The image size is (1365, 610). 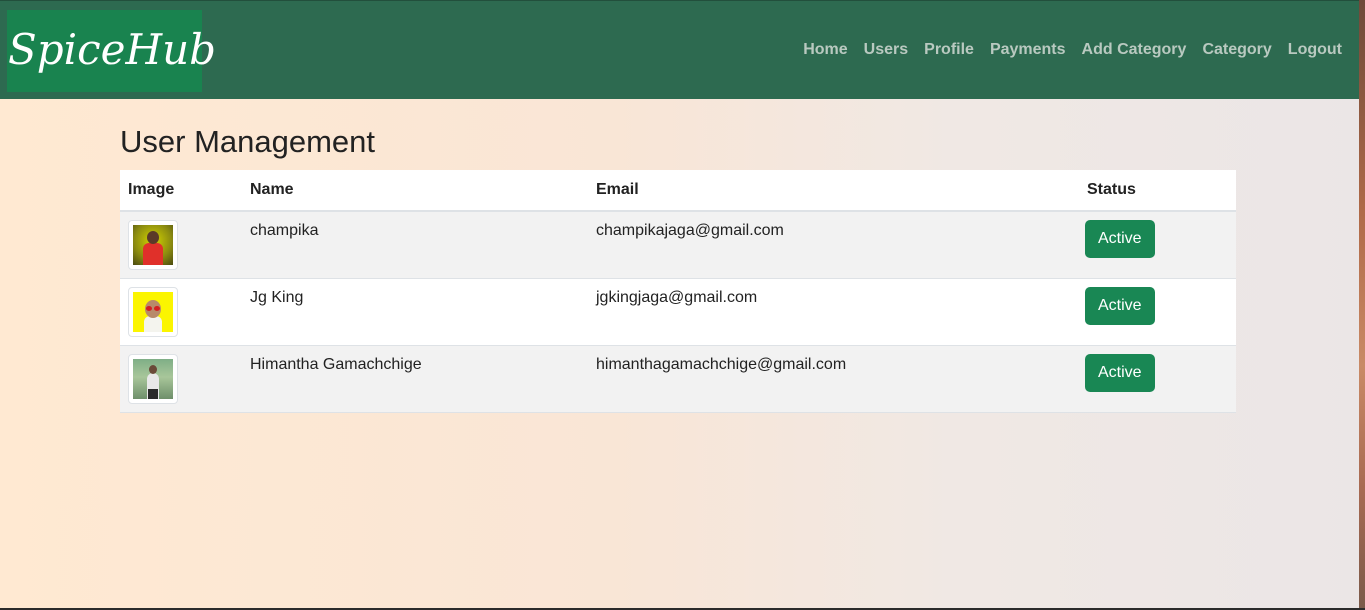 What do you see at coordinates (111, 51) in the screenshot?
I see `brand-logo: SpiceHub` at bounding box center [111, 51].